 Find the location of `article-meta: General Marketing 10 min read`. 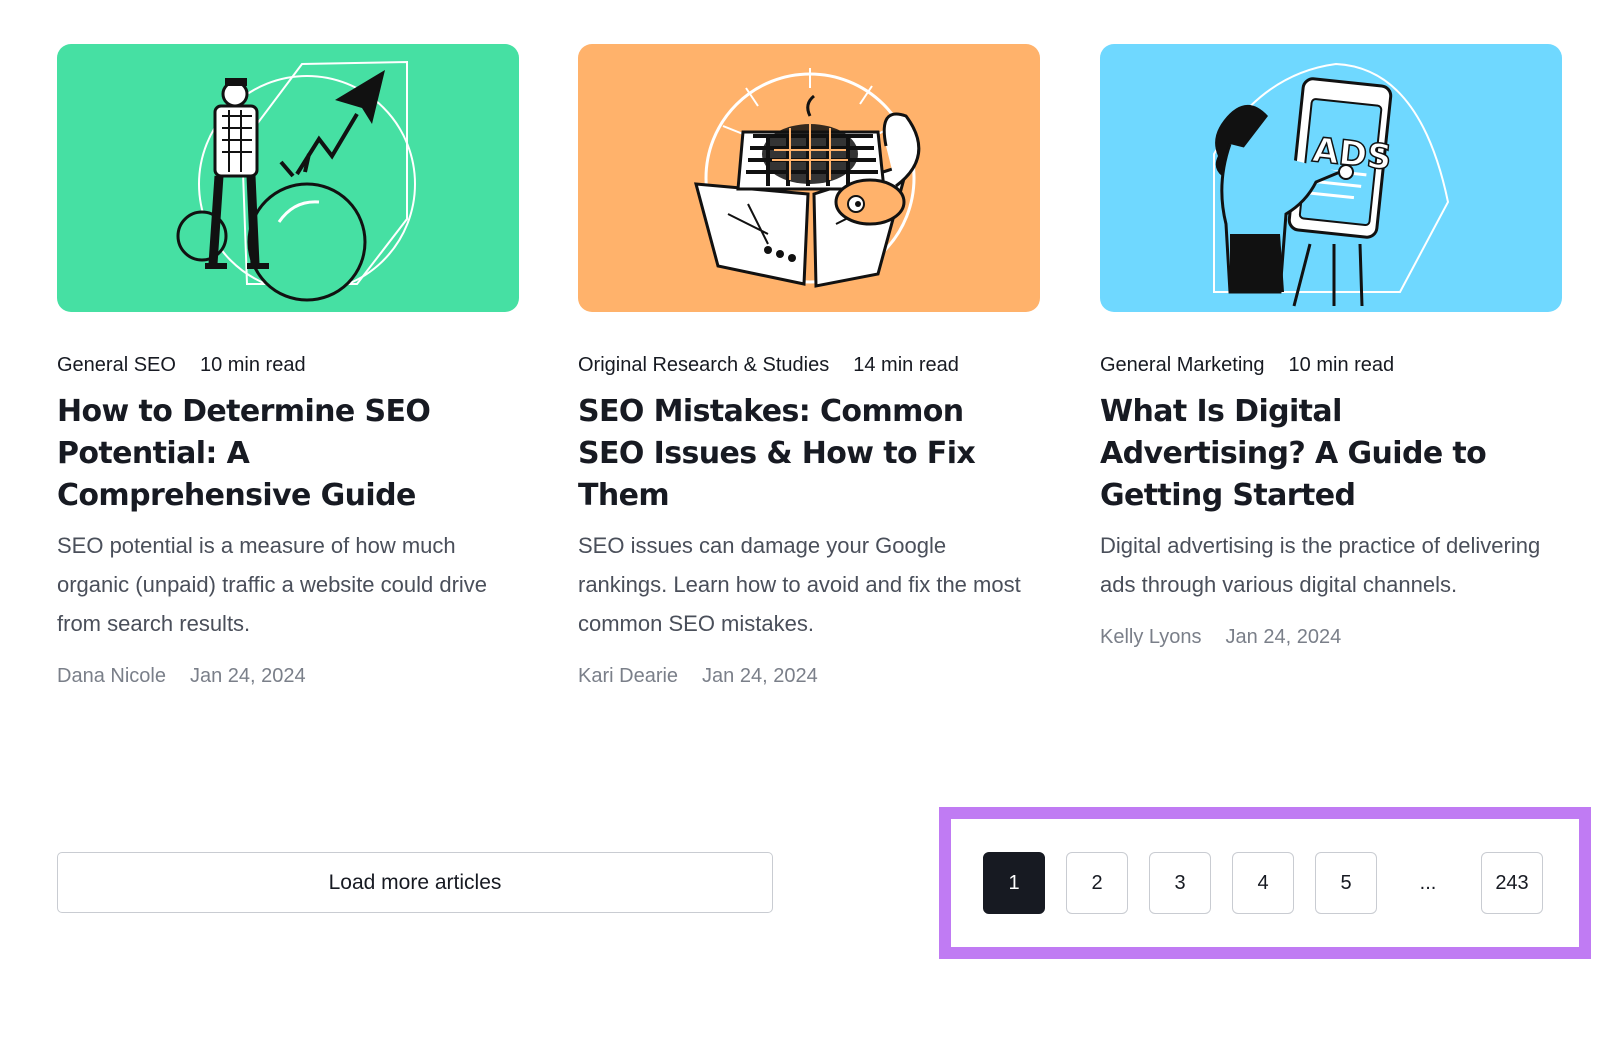

article-meta: General Marketing 10 min read is located at coordinates (1331, 365).